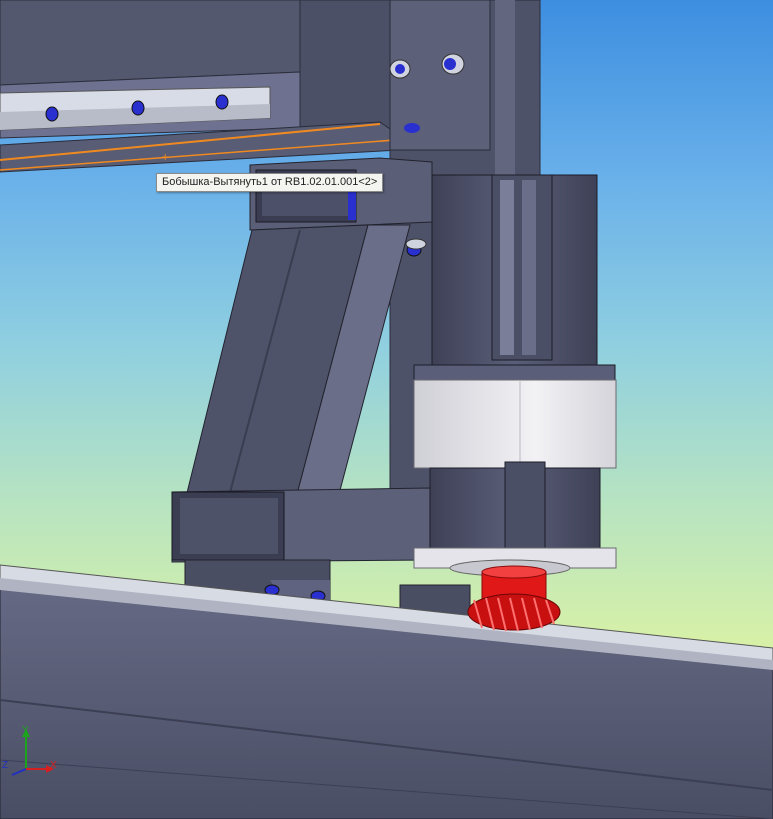 The width and height of the screenshot is (773, 819). I want to click on axis-triad-icon: Y X Z, so click(35, 755).